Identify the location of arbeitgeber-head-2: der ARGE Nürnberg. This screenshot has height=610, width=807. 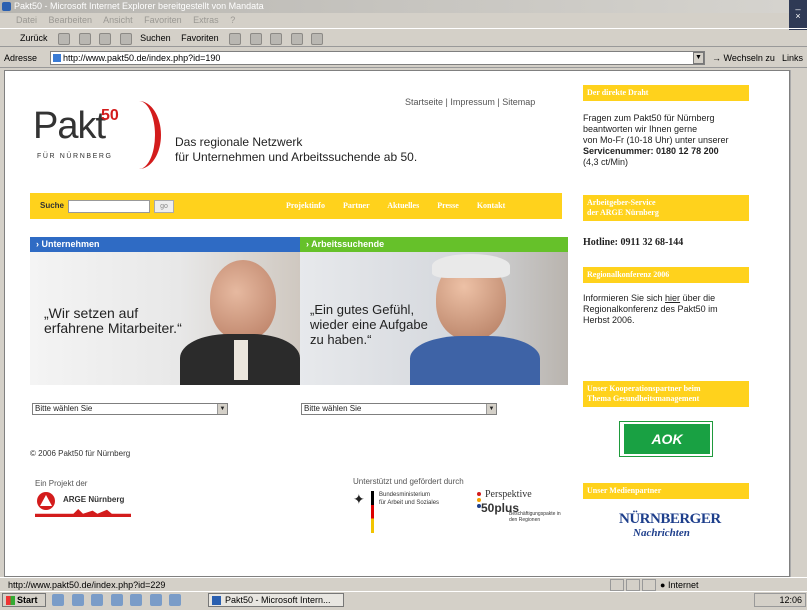
(623, 212).